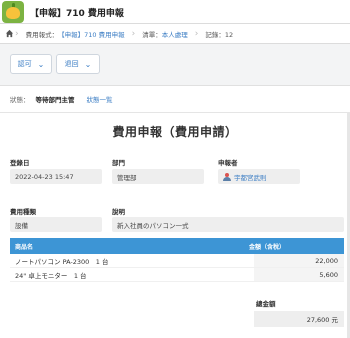  Describe the element at coordinates (266, 304) in the screenshot. I see `total-label: 總金額` at that location.